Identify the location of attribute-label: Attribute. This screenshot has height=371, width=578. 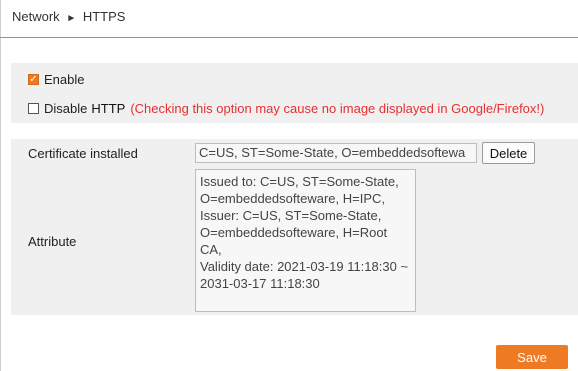
(52, 241).